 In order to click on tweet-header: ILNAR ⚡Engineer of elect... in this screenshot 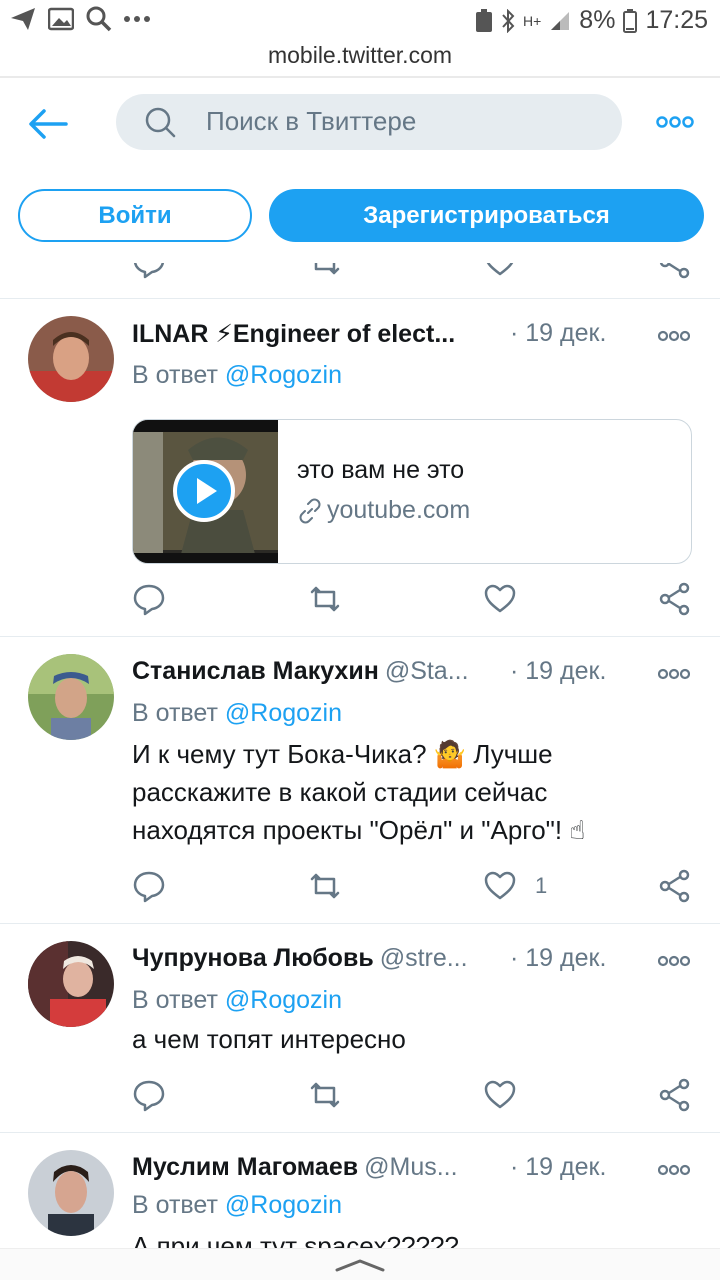, I will do `click(293, 336)`.